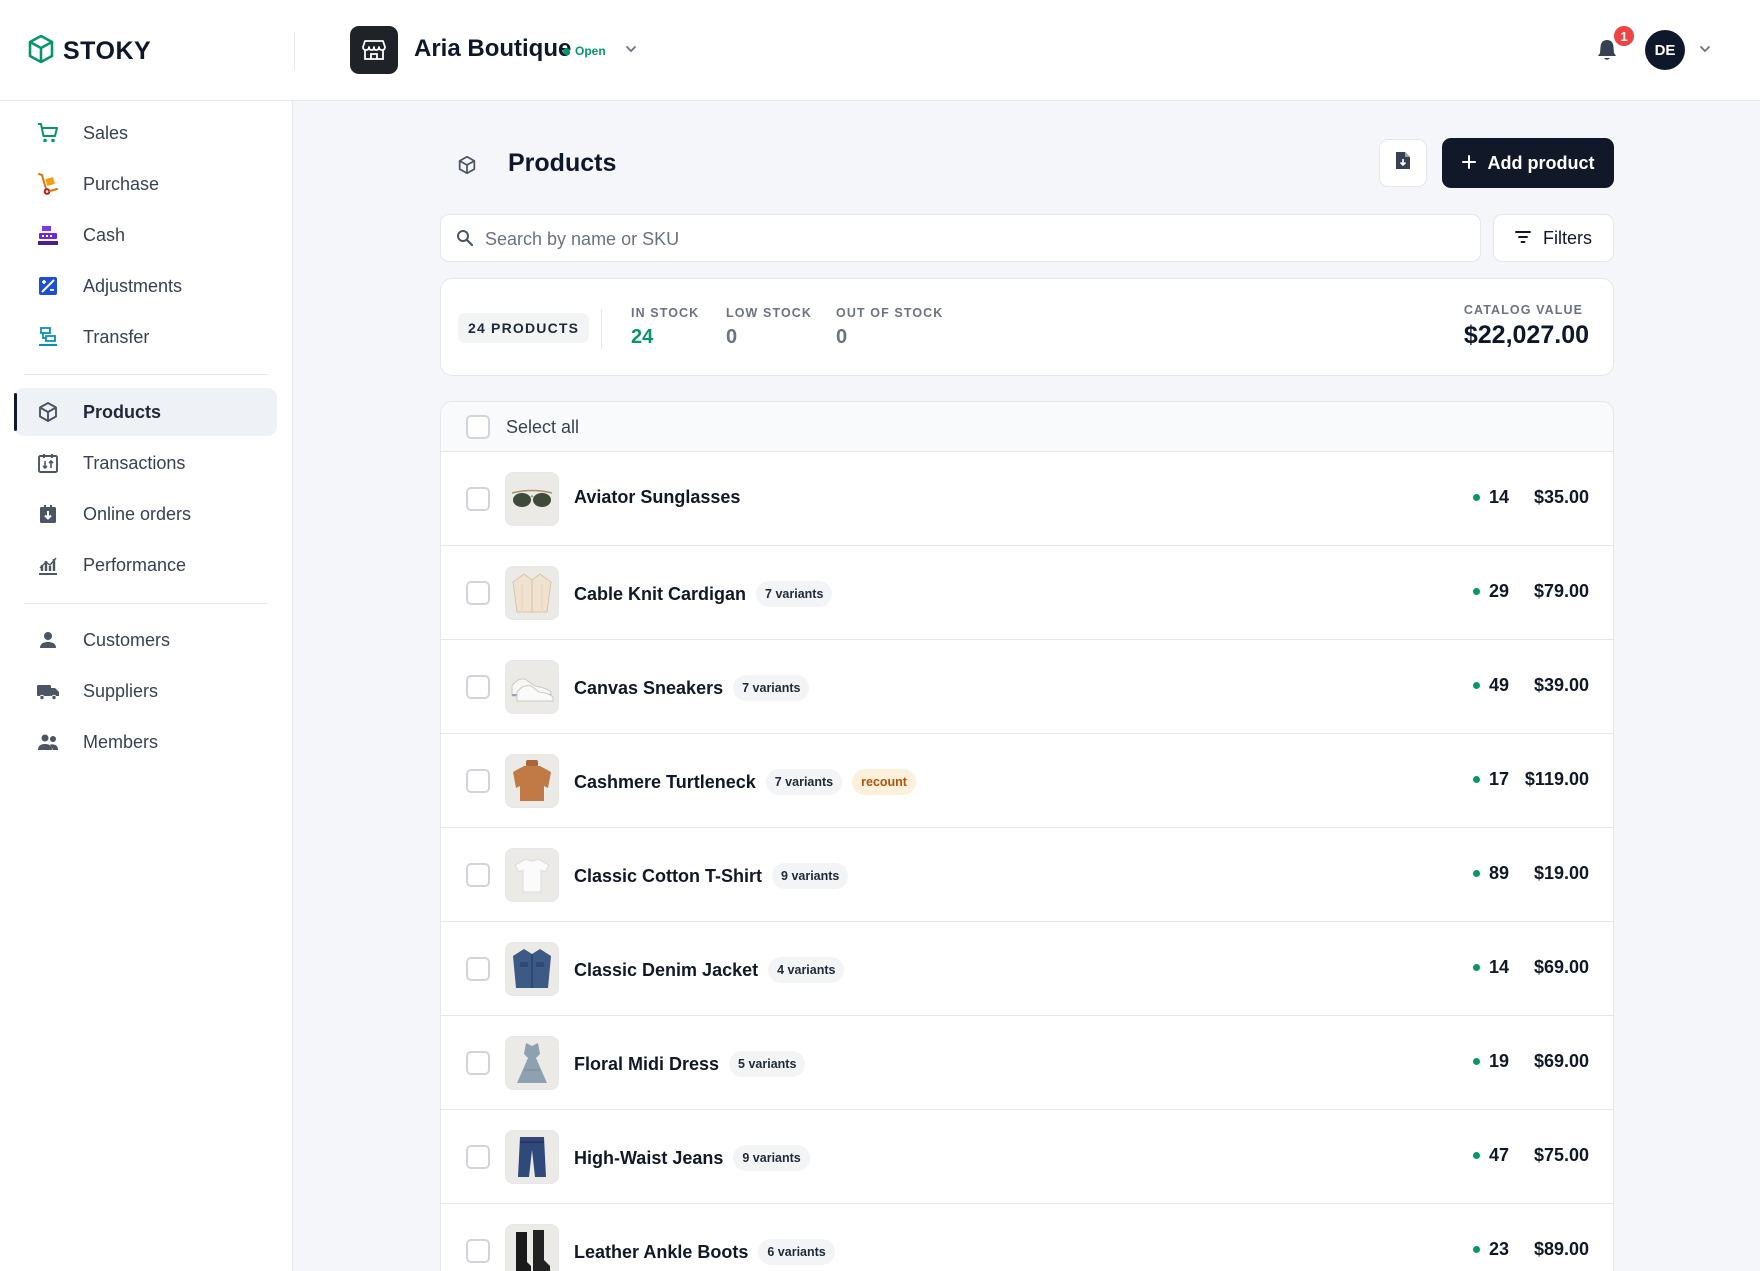 The height and width of the screenshot is (1271, 1760). I want to click on search-input, so click(965, 239).